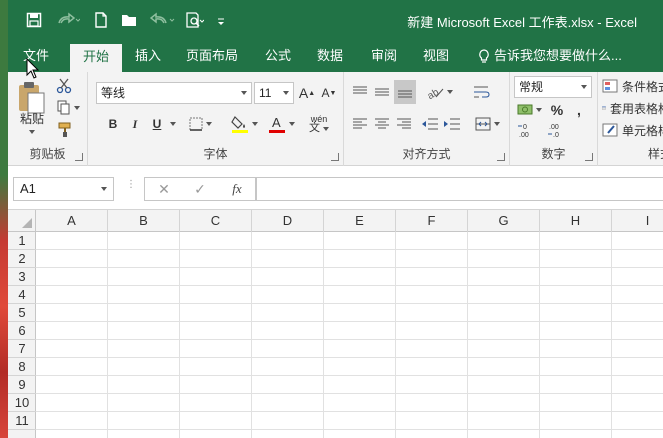  Describe the element at coordinates (452, 124) in the screenshot. I see `increase-indent-icon` at that location.